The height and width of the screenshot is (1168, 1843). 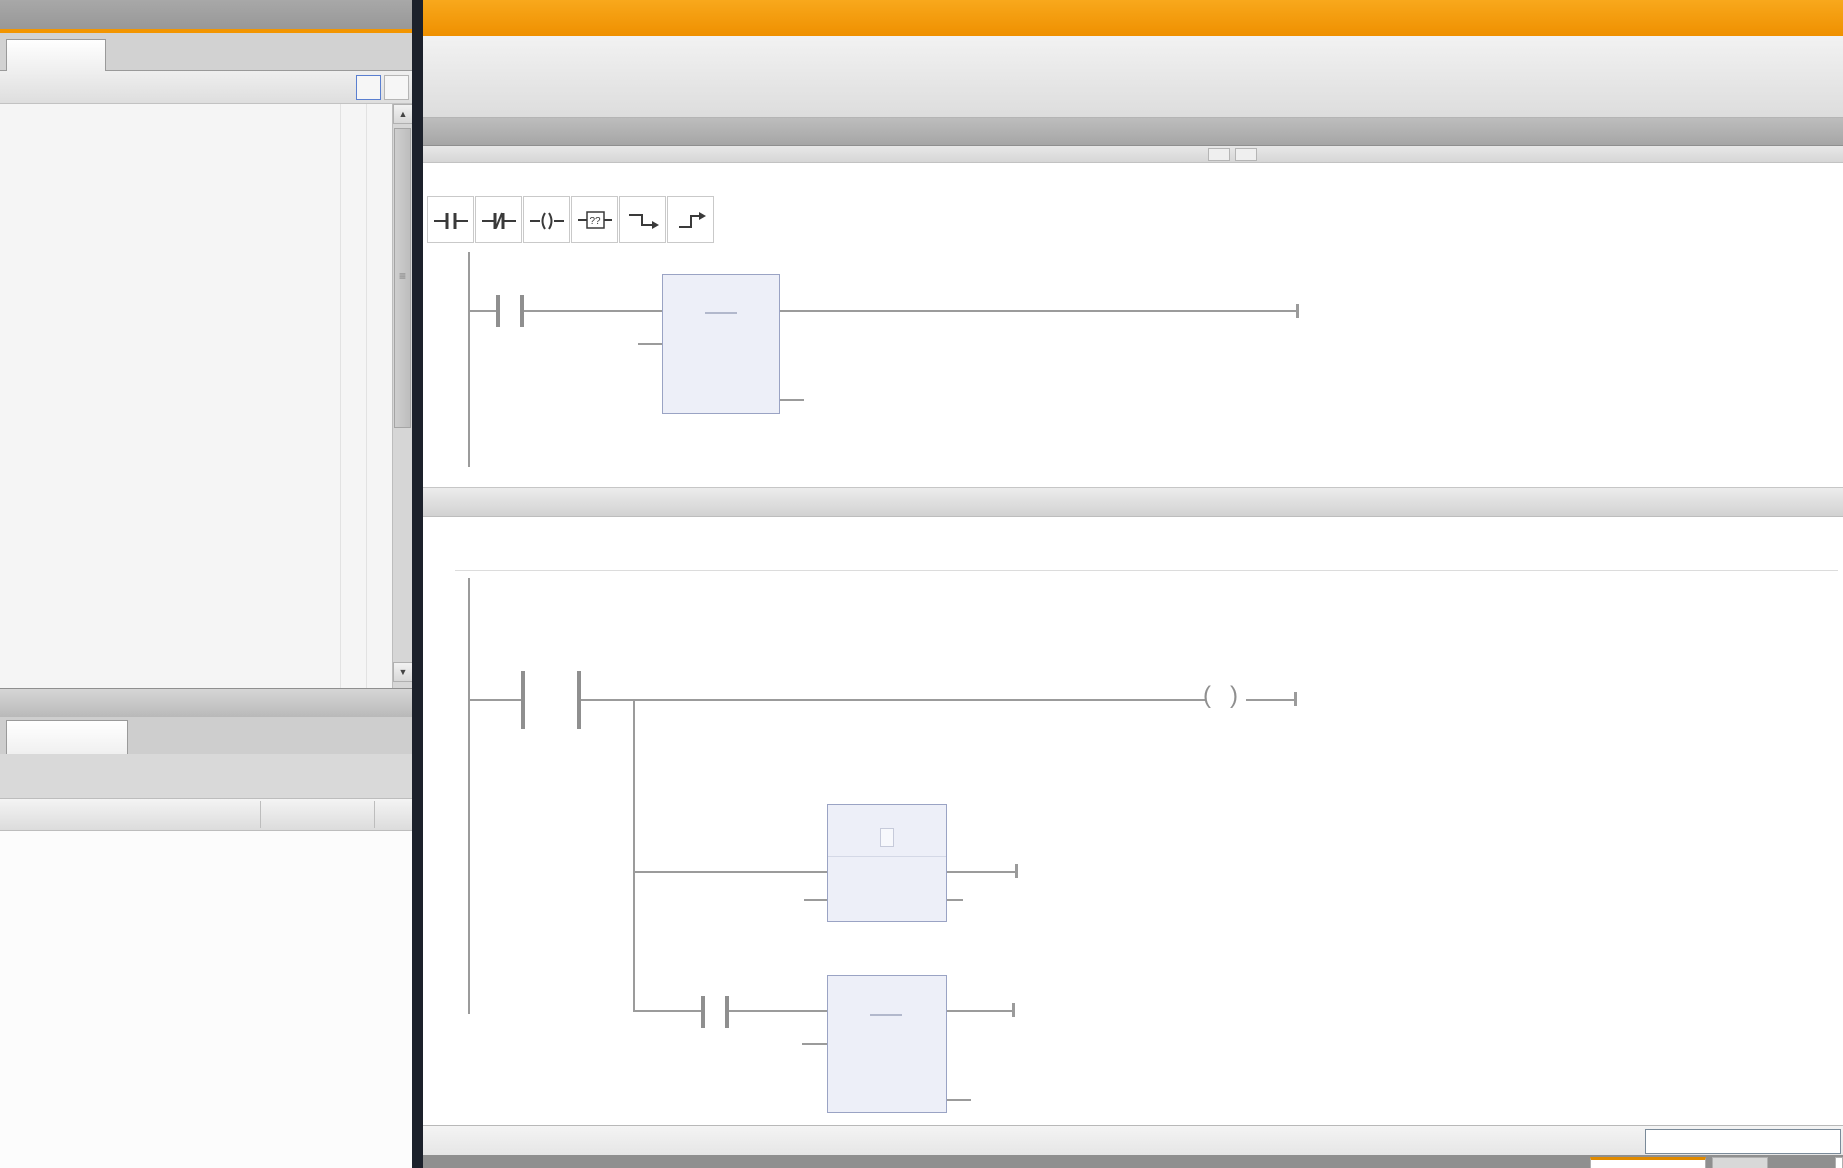 What do you see at coordinates (498, 311) in the screenshot?
I see `n1-contact-bar-left` at bounding box center [498, 311].